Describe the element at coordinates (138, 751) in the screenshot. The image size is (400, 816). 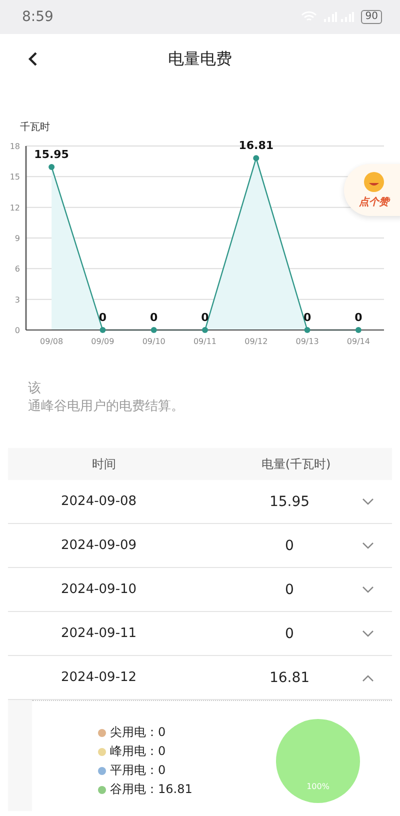
I see `legend-label: 峰用电：0` at that location.